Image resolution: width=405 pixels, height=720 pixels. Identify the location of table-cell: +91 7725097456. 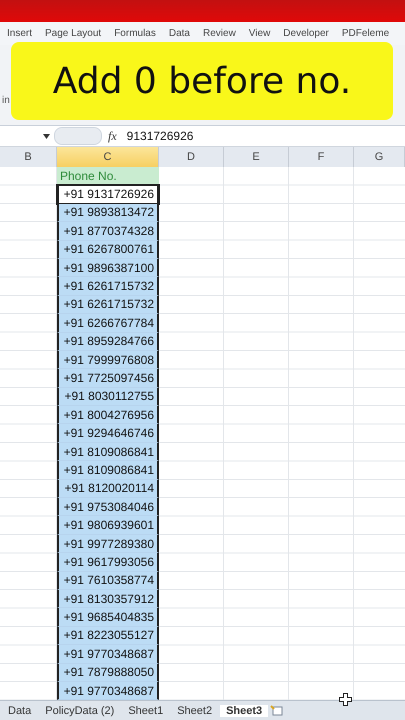
(108, 378).